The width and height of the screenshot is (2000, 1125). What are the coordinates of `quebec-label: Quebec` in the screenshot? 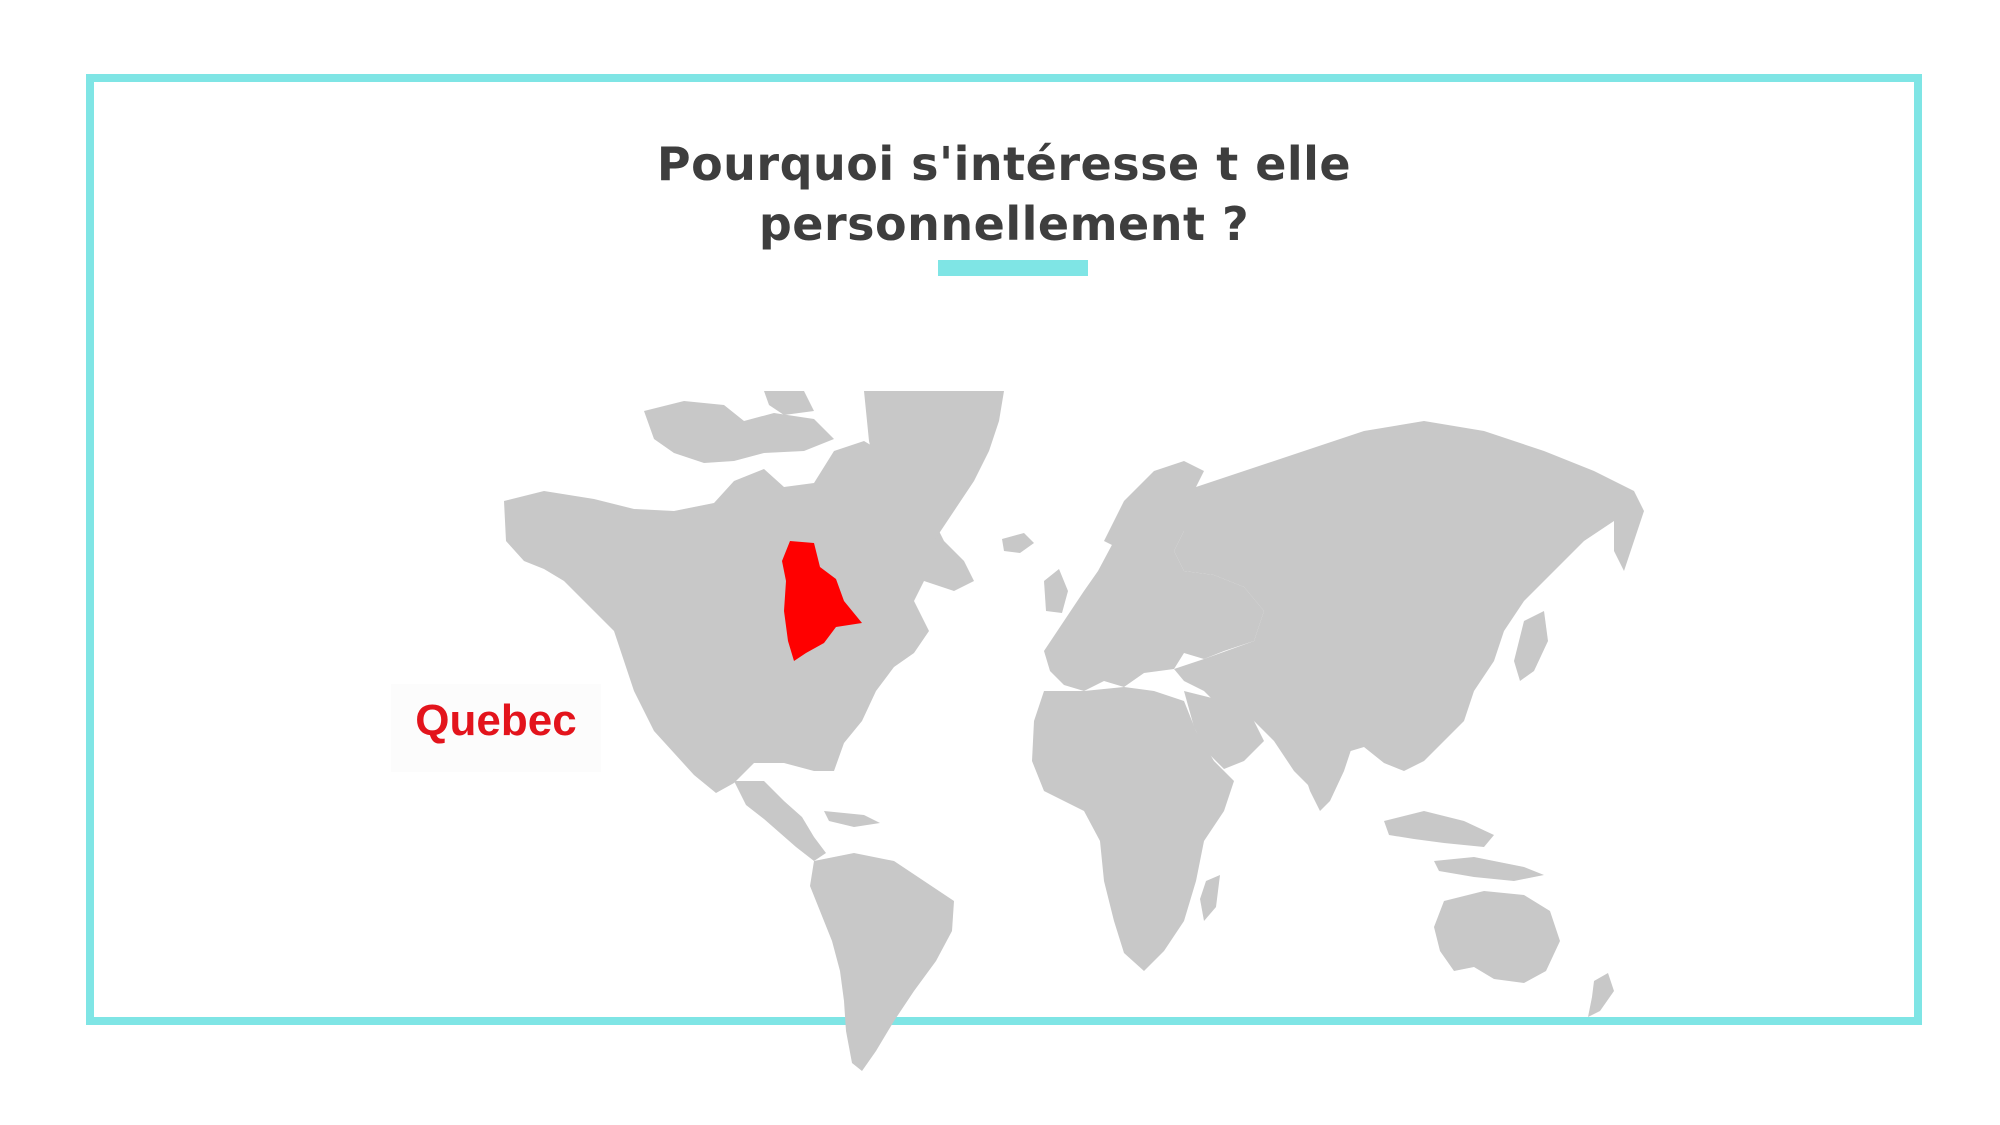 It's located at (496, 720).